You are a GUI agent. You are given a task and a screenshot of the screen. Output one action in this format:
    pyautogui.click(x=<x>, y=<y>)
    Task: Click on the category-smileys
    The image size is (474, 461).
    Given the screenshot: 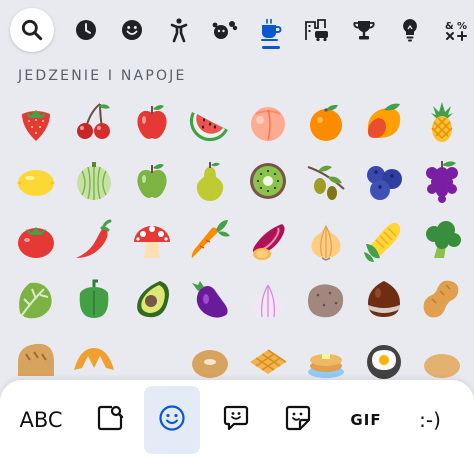 What is the action you would take?
    pyautogui.click(x=132, y=30)
    